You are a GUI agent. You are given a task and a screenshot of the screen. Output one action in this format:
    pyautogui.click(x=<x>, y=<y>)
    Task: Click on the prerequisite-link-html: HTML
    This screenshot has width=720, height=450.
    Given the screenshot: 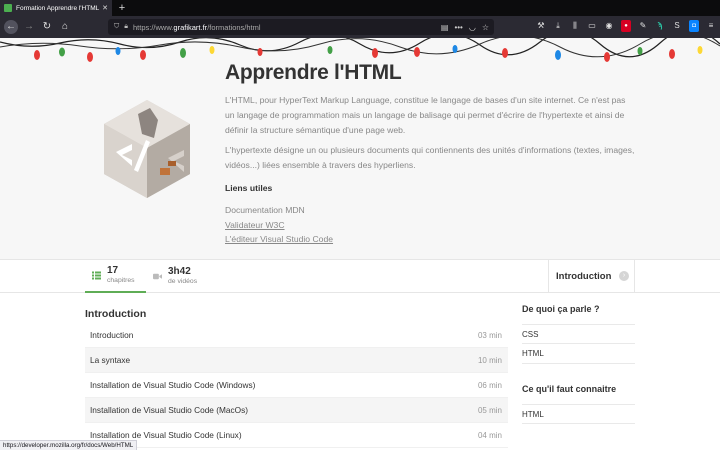 What is the action you would take?
    pyautogui.click(x=578, y=414)
    